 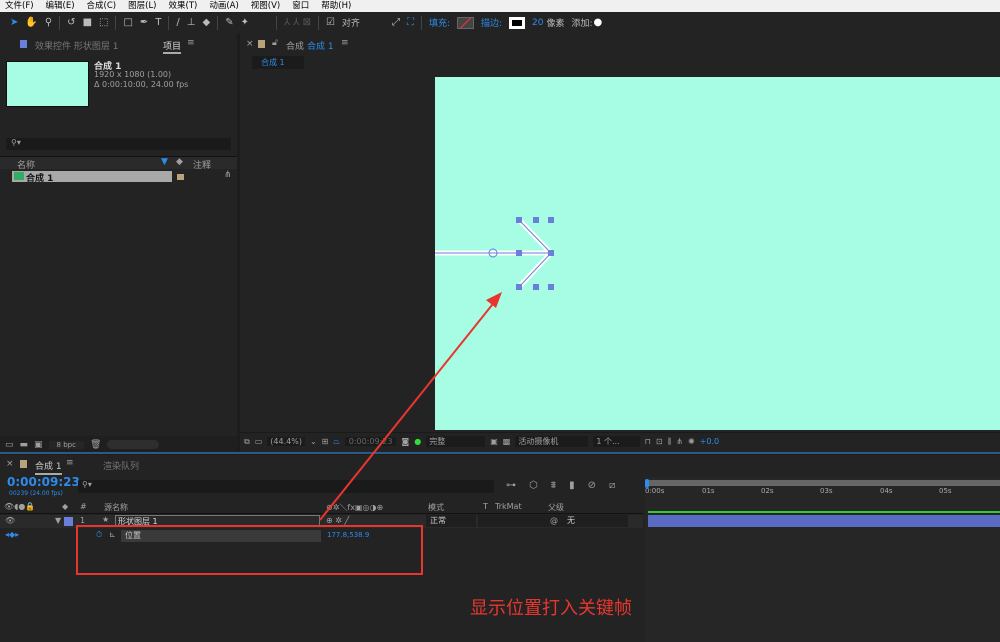 I want to click on annotation-text: 显示位置打入关键帧, so click(x=551, y=608).